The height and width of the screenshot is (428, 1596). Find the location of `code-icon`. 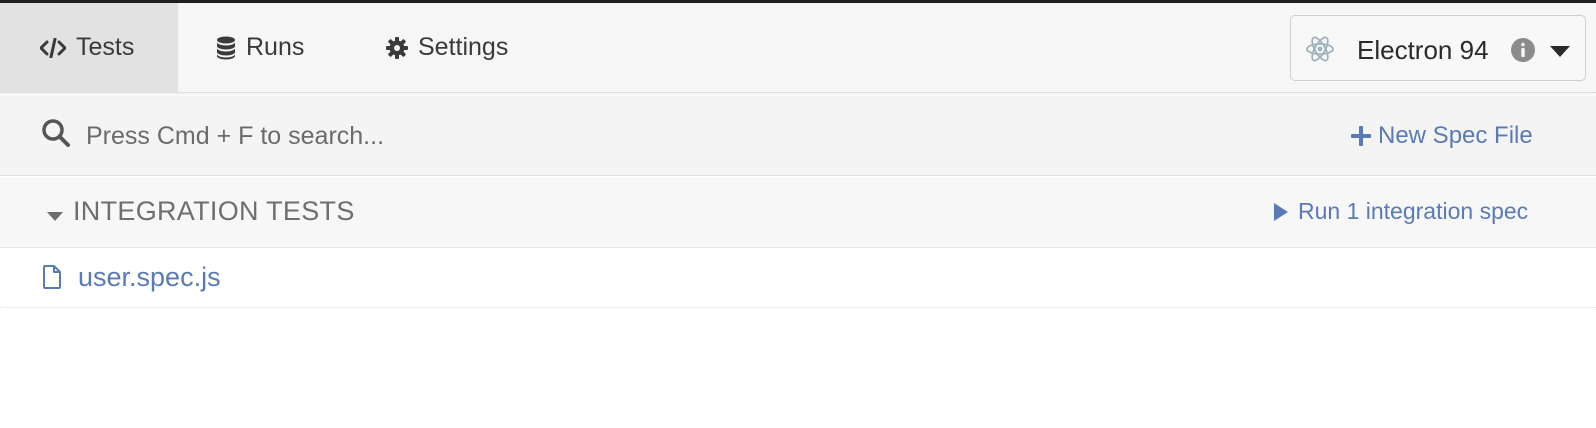

code-icon is located at coordinates (53, 47).